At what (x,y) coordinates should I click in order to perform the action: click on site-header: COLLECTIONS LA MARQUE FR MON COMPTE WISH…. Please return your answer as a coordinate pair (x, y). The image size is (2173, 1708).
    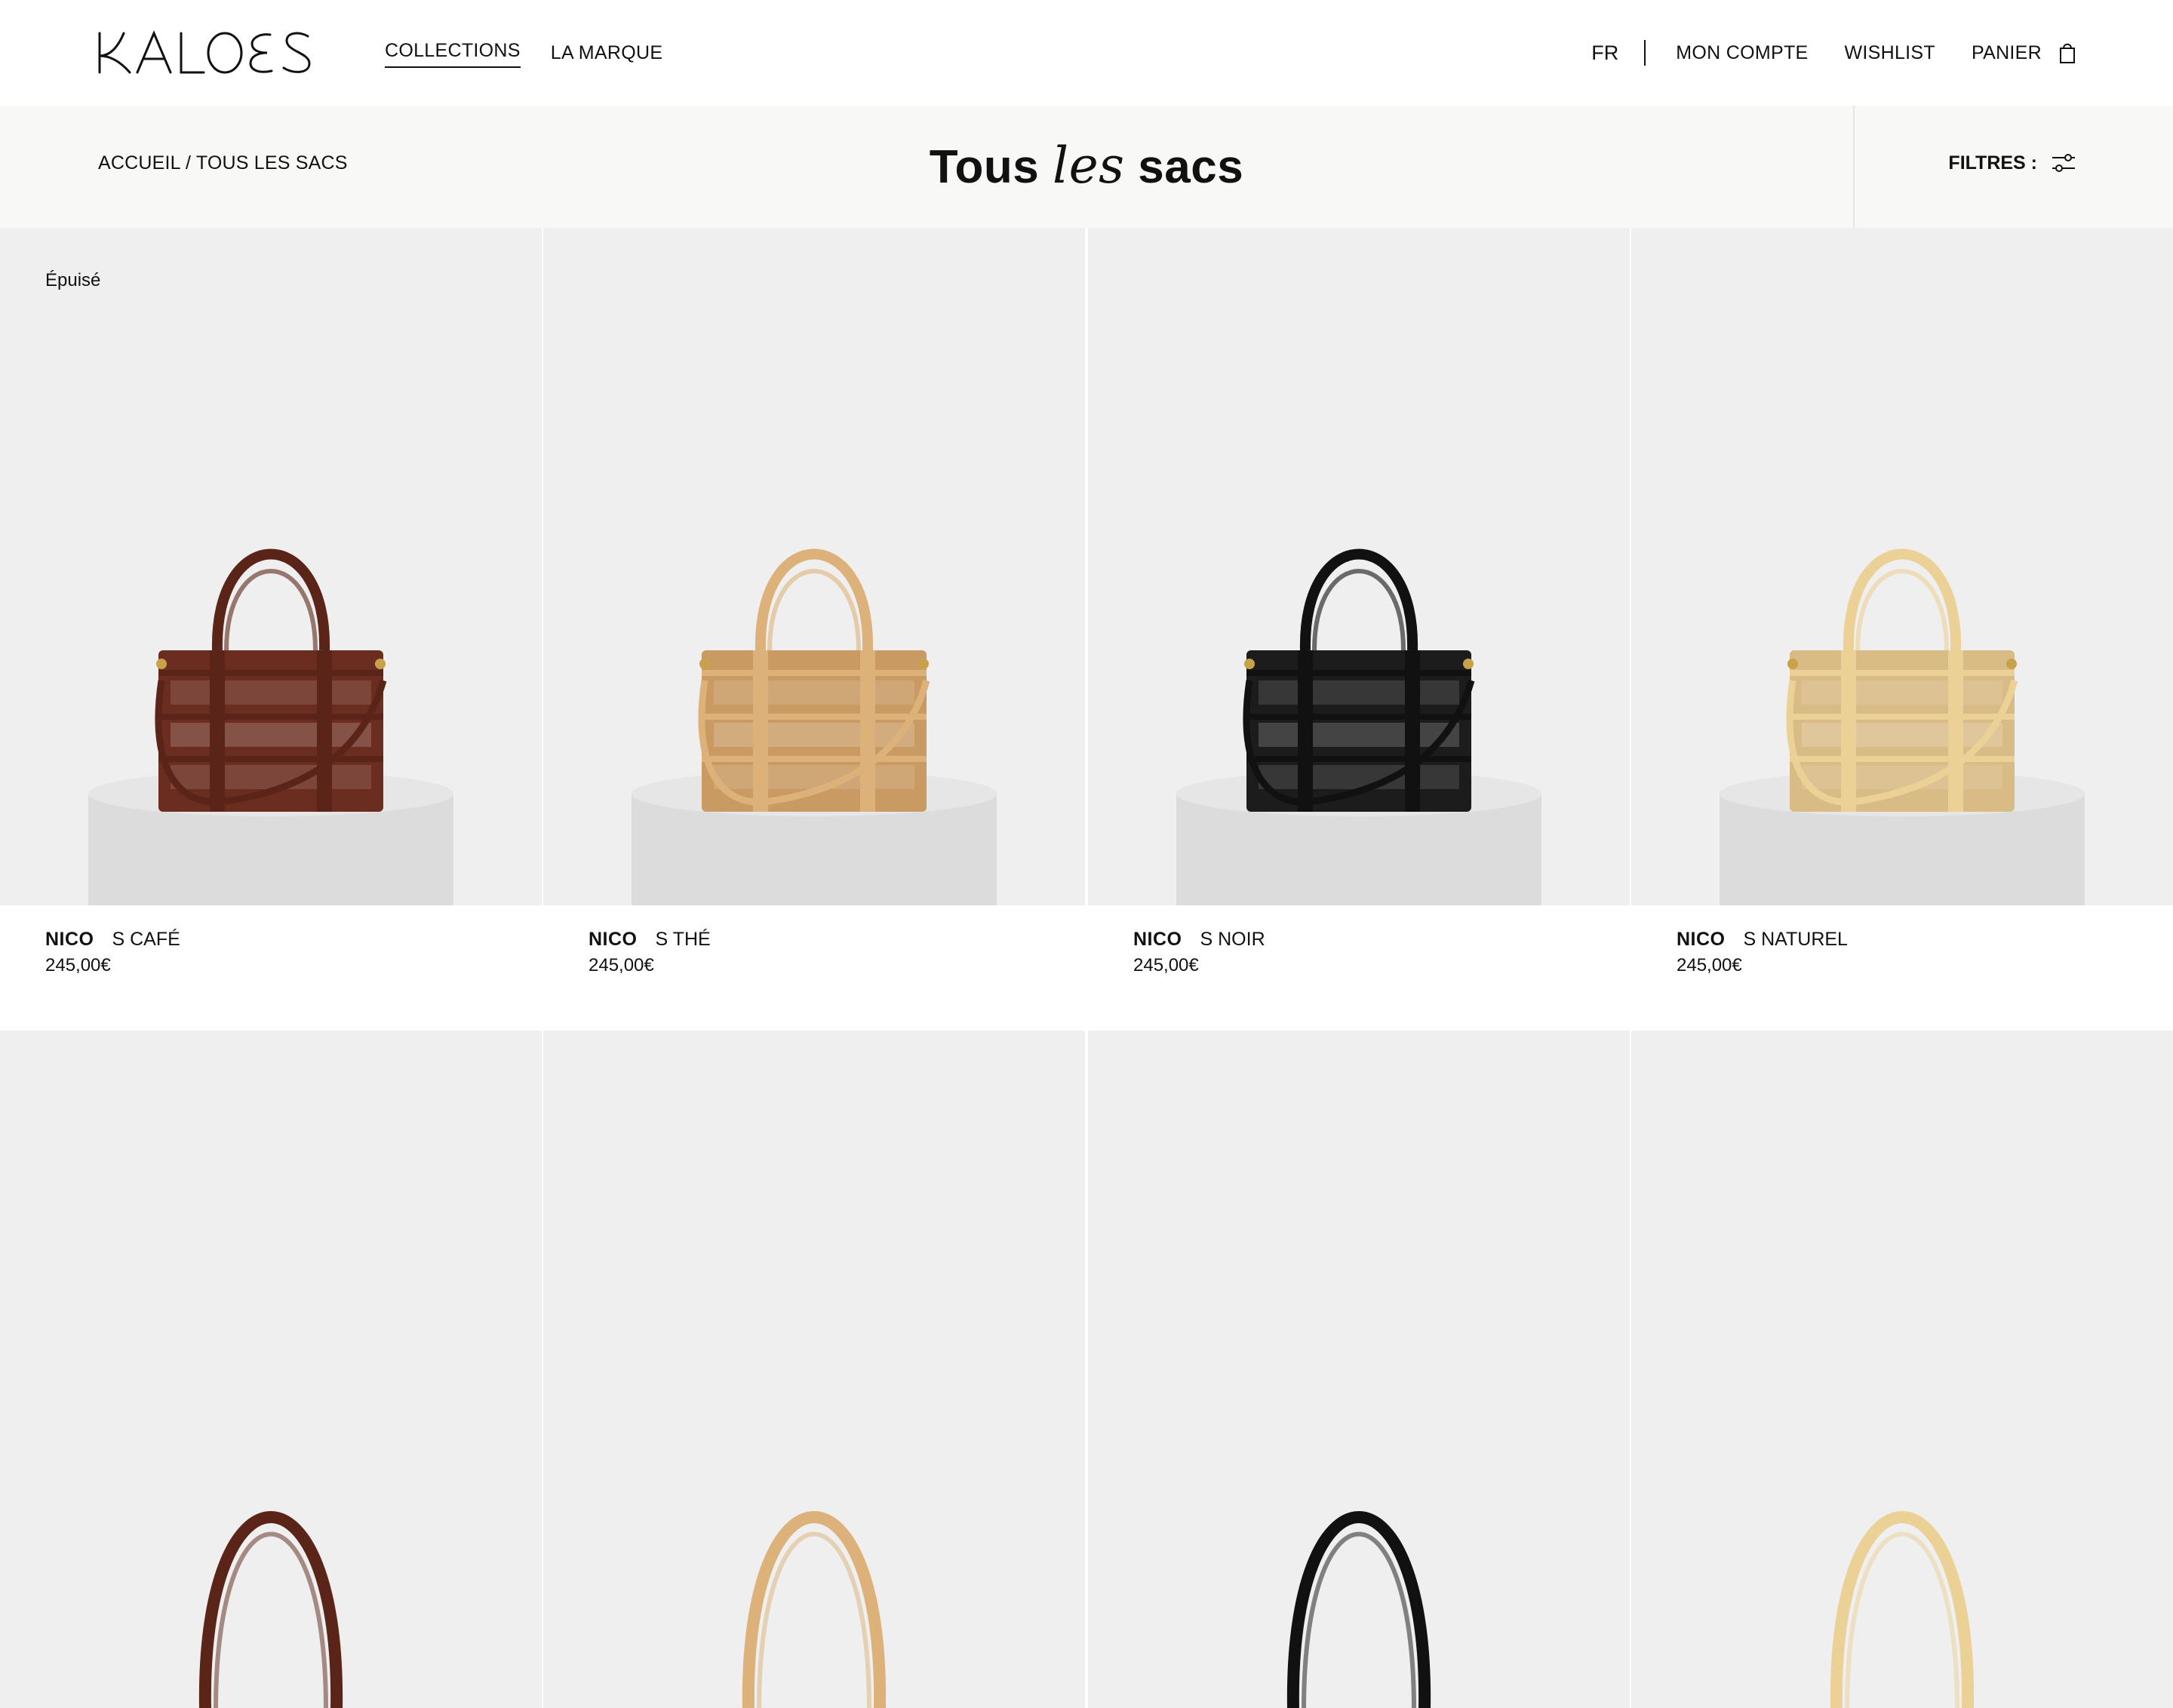
    Looking at the image, I should click on (1086, 53).